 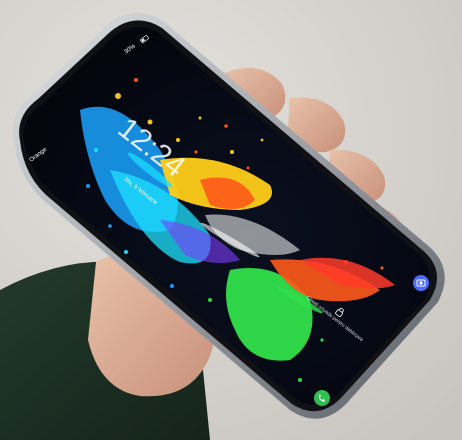 I want to click on phone-shortcut-icon, so click(x=322, y=398).